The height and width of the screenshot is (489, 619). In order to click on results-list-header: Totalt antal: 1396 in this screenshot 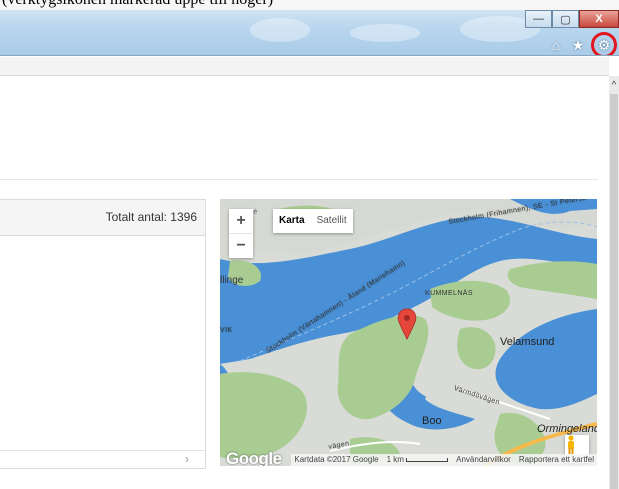, I will do `click(102, 218)`.